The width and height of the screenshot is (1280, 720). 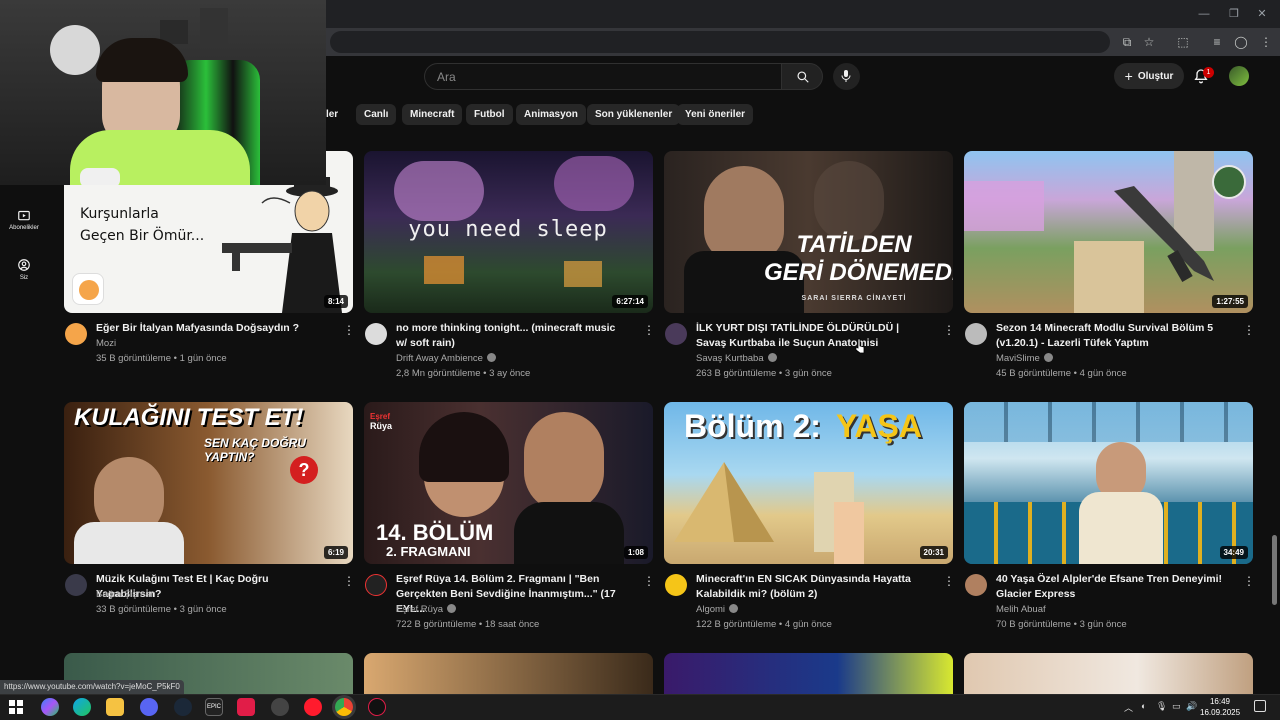 I want to click on restore-icon: ❐, so click(x=1234, y=14).